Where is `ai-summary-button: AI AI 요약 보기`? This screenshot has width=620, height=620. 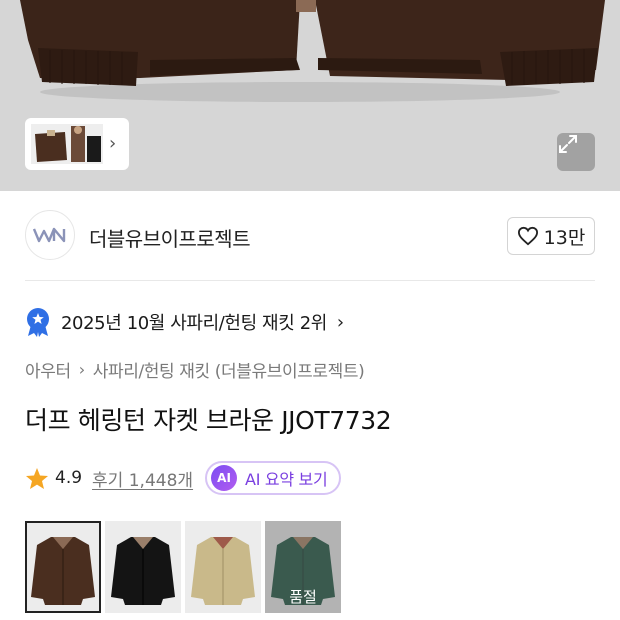 ai-summary-button: AI AI 요약 보기 is located at coordinates (273, 478).